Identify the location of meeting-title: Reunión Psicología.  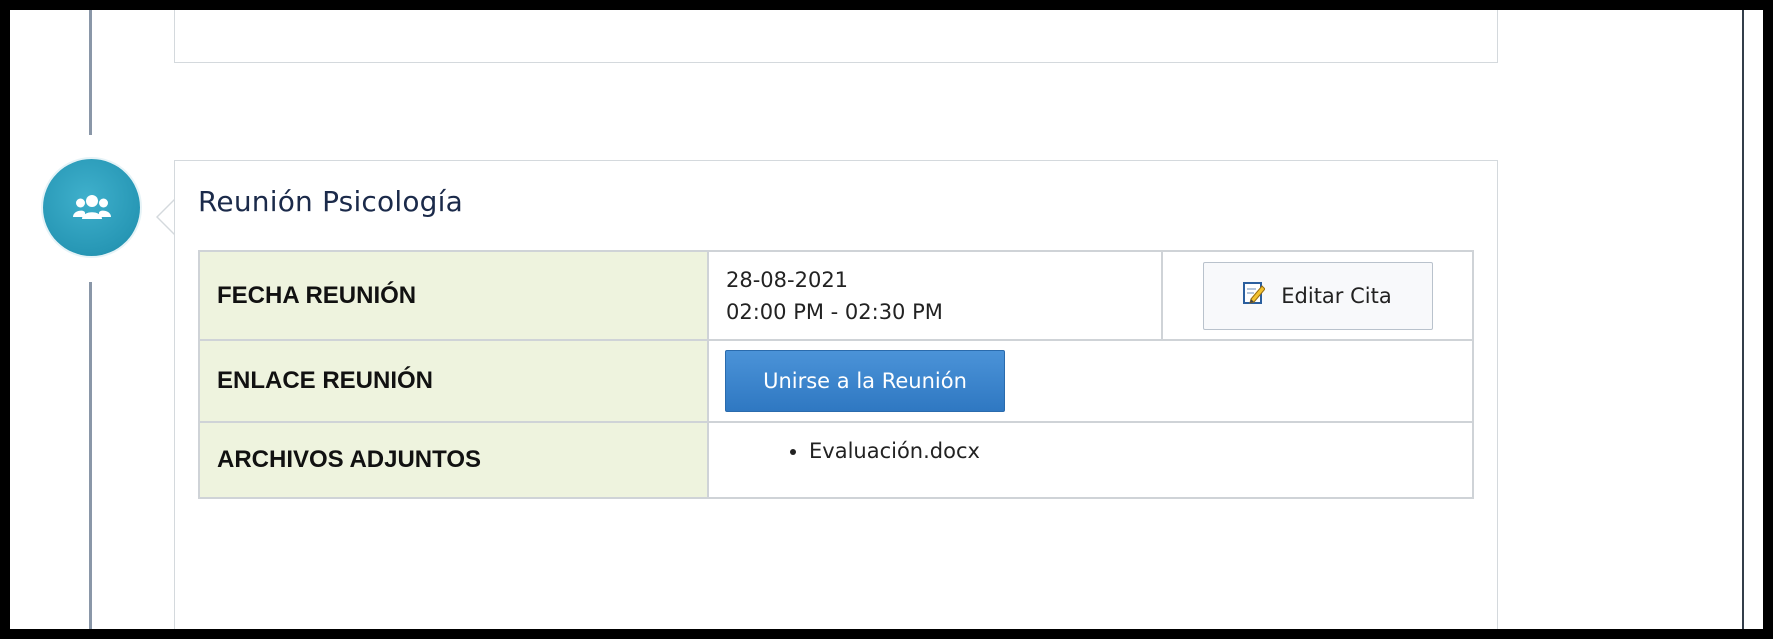
(330, 201).